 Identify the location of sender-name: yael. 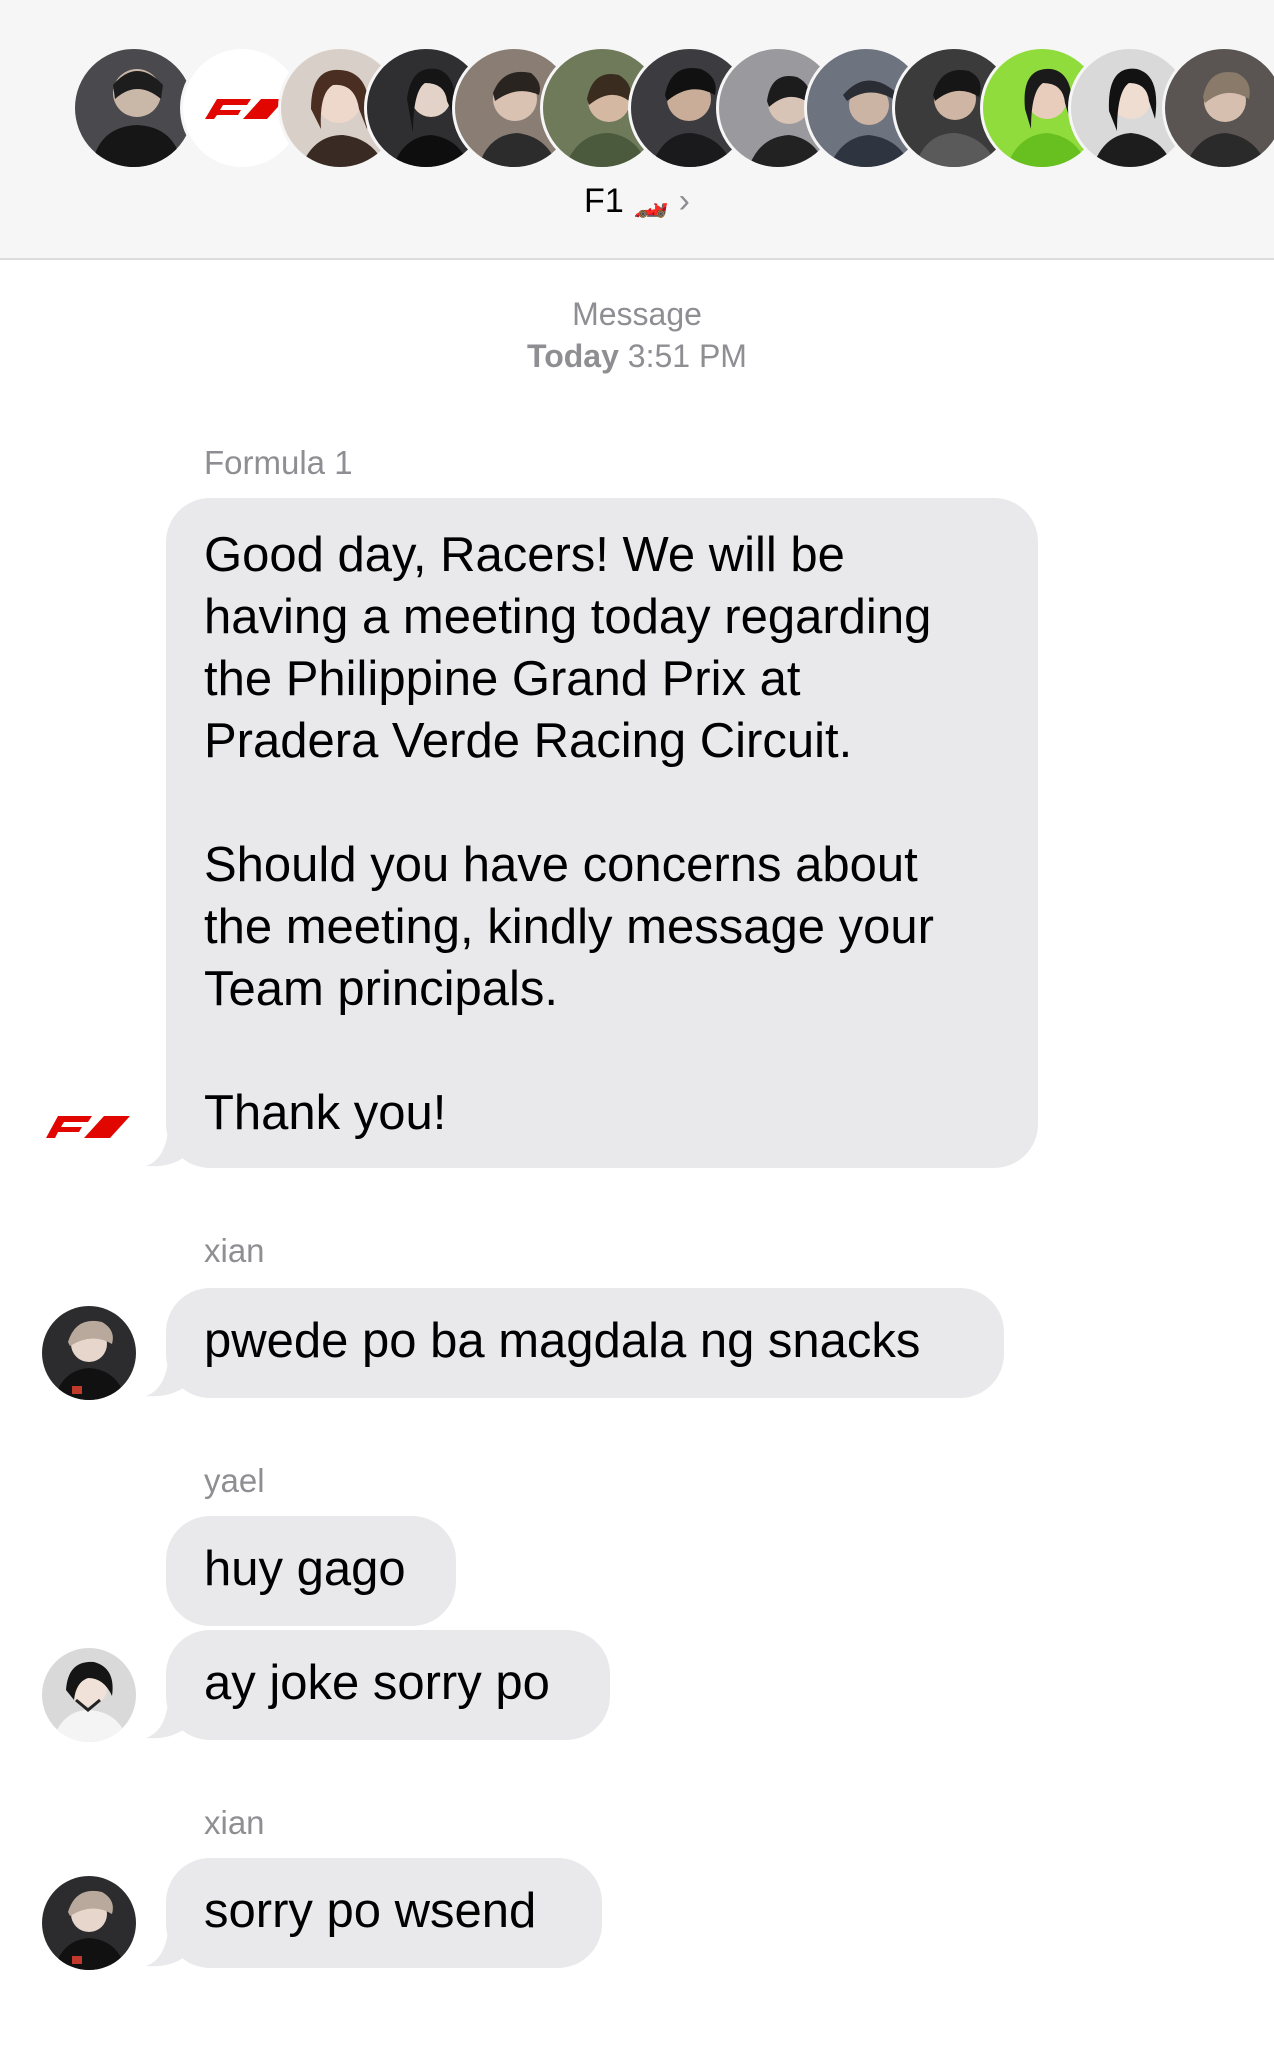
(234, 1480).